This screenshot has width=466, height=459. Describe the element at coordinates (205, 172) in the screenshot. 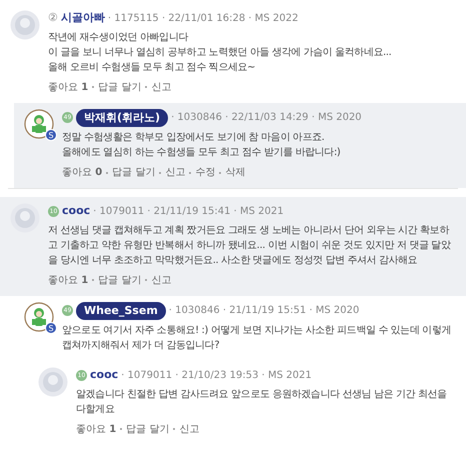

I see `action-link: 수정` at that location.